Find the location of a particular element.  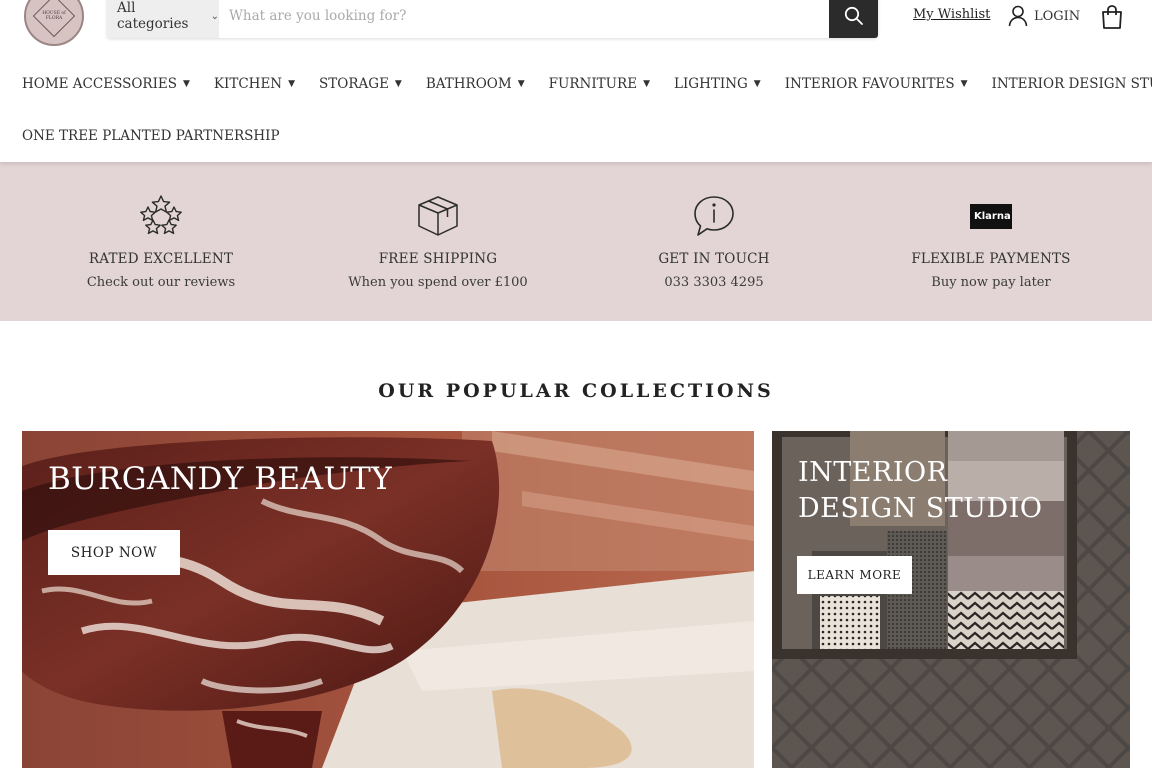

collection-title-line-2: DESIGN STUDIO is located at coordinates (920, 508).